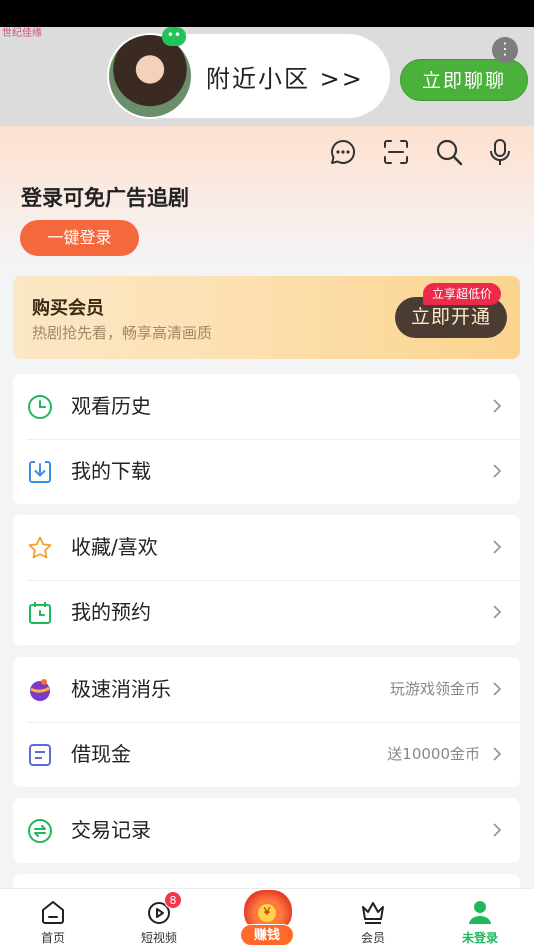  I want to click on search-icon, so click(449, 152).